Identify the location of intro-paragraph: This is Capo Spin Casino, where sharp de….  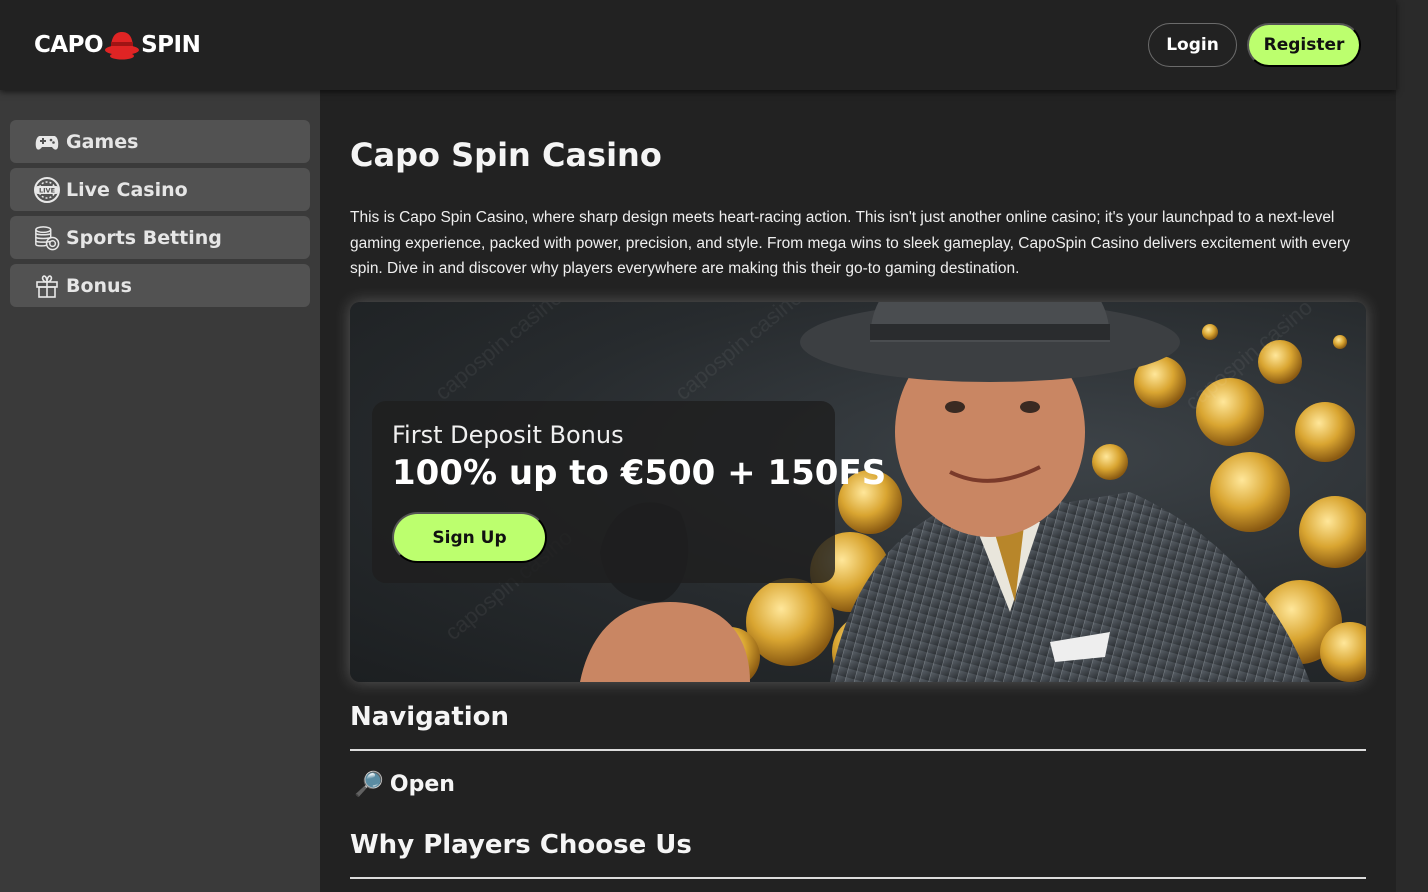
(850, 243).